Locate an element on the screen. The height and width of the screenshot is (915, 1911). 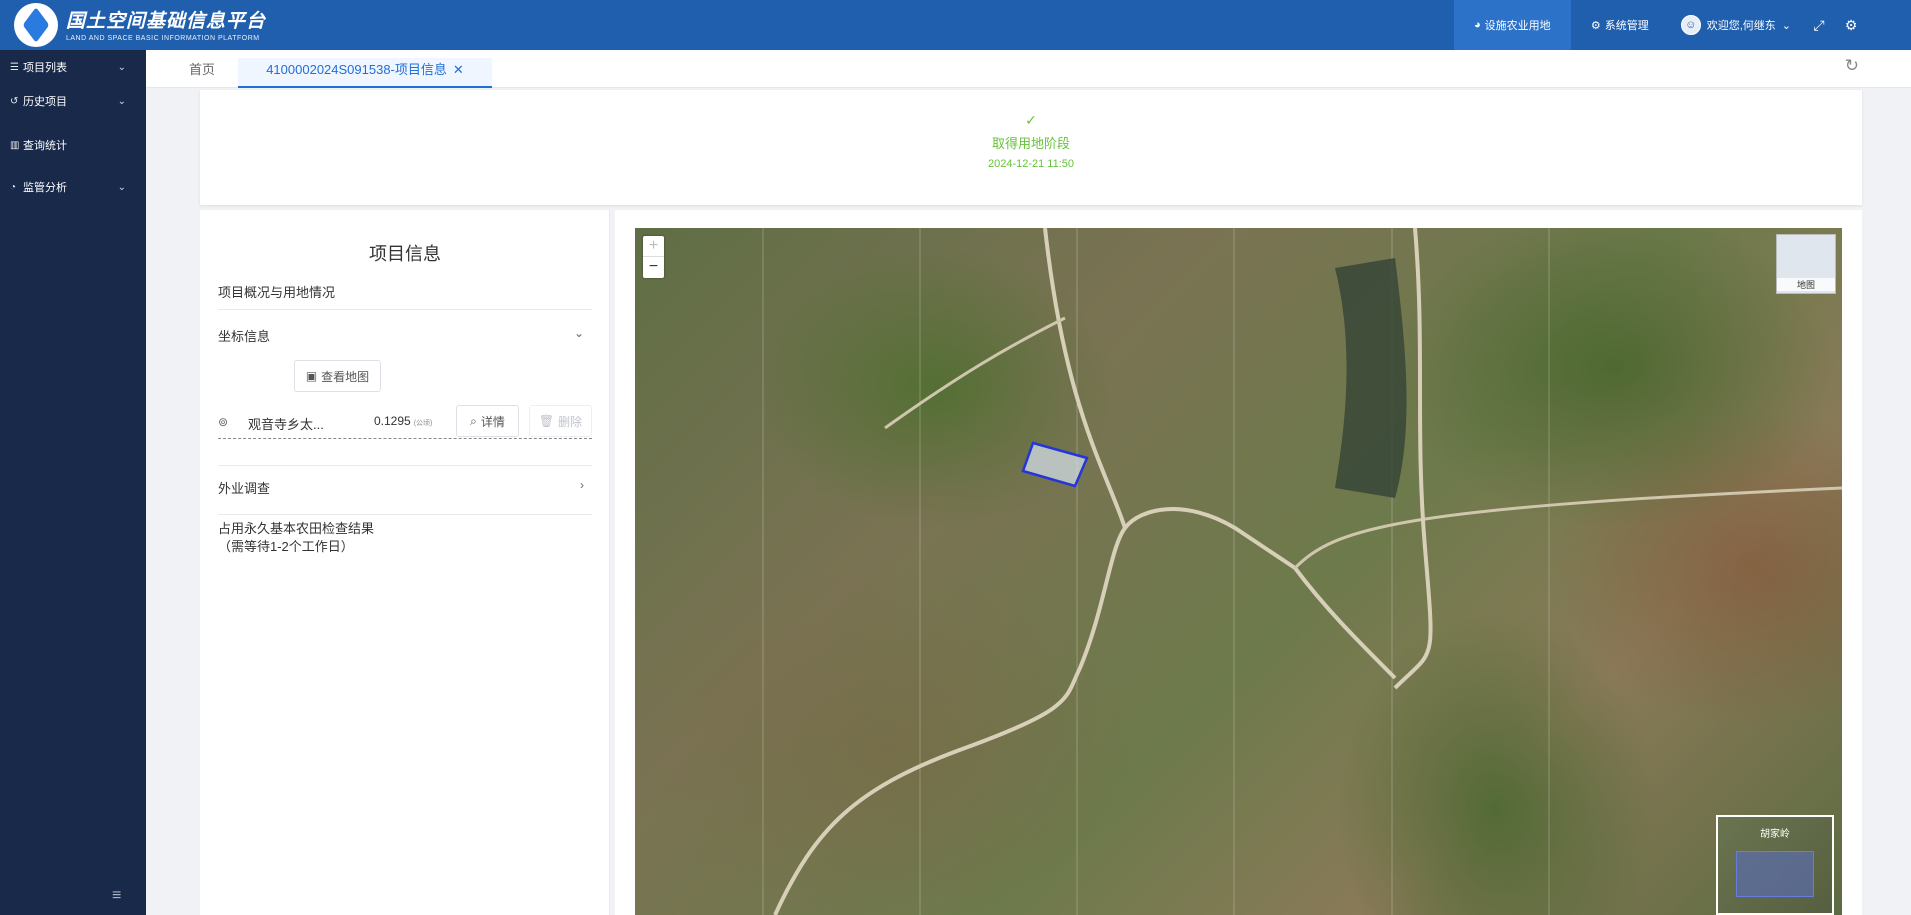
nav-system-management: ⚙ 系统管理 is located at coordinates (1620, 25).